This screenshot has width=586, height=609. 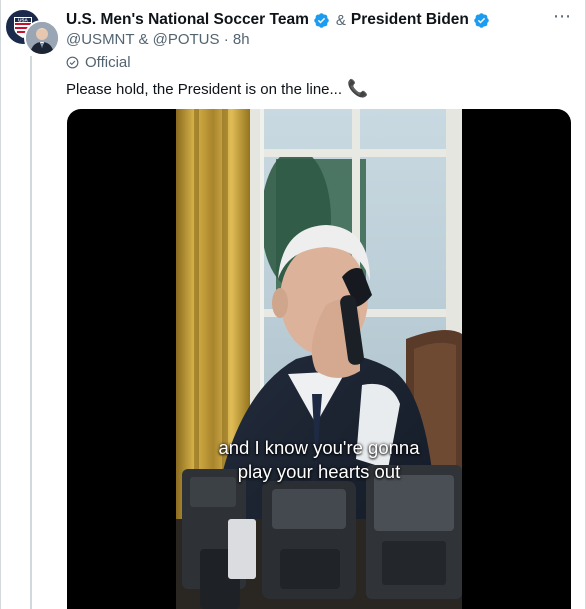 What do you see at coordinates (31, 332) in the screenshot?
I see `thread-line` at bounding box center [31, 332].